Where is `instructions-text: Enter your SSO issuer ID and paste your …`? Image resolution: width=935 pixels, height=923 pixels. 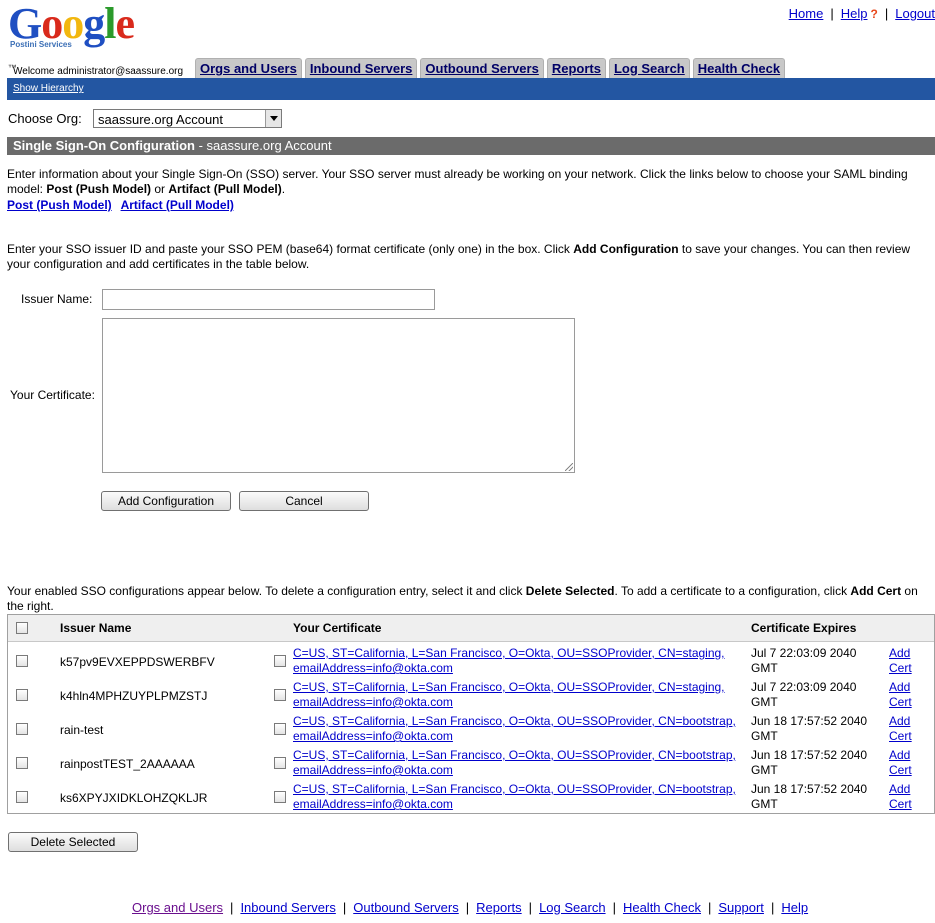
instructions-text: Enter your SSO issuer ID and paste your … is located at coordinates (469, 257).